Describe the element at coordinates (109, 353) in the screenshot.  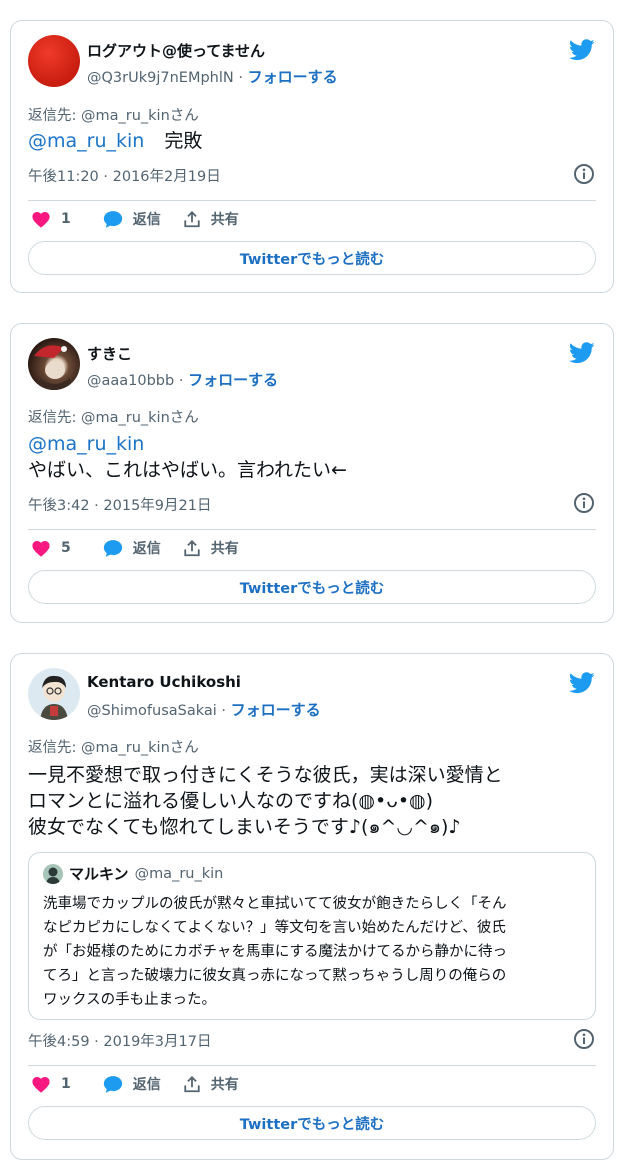
I see `author-name: すきこ` at that location.